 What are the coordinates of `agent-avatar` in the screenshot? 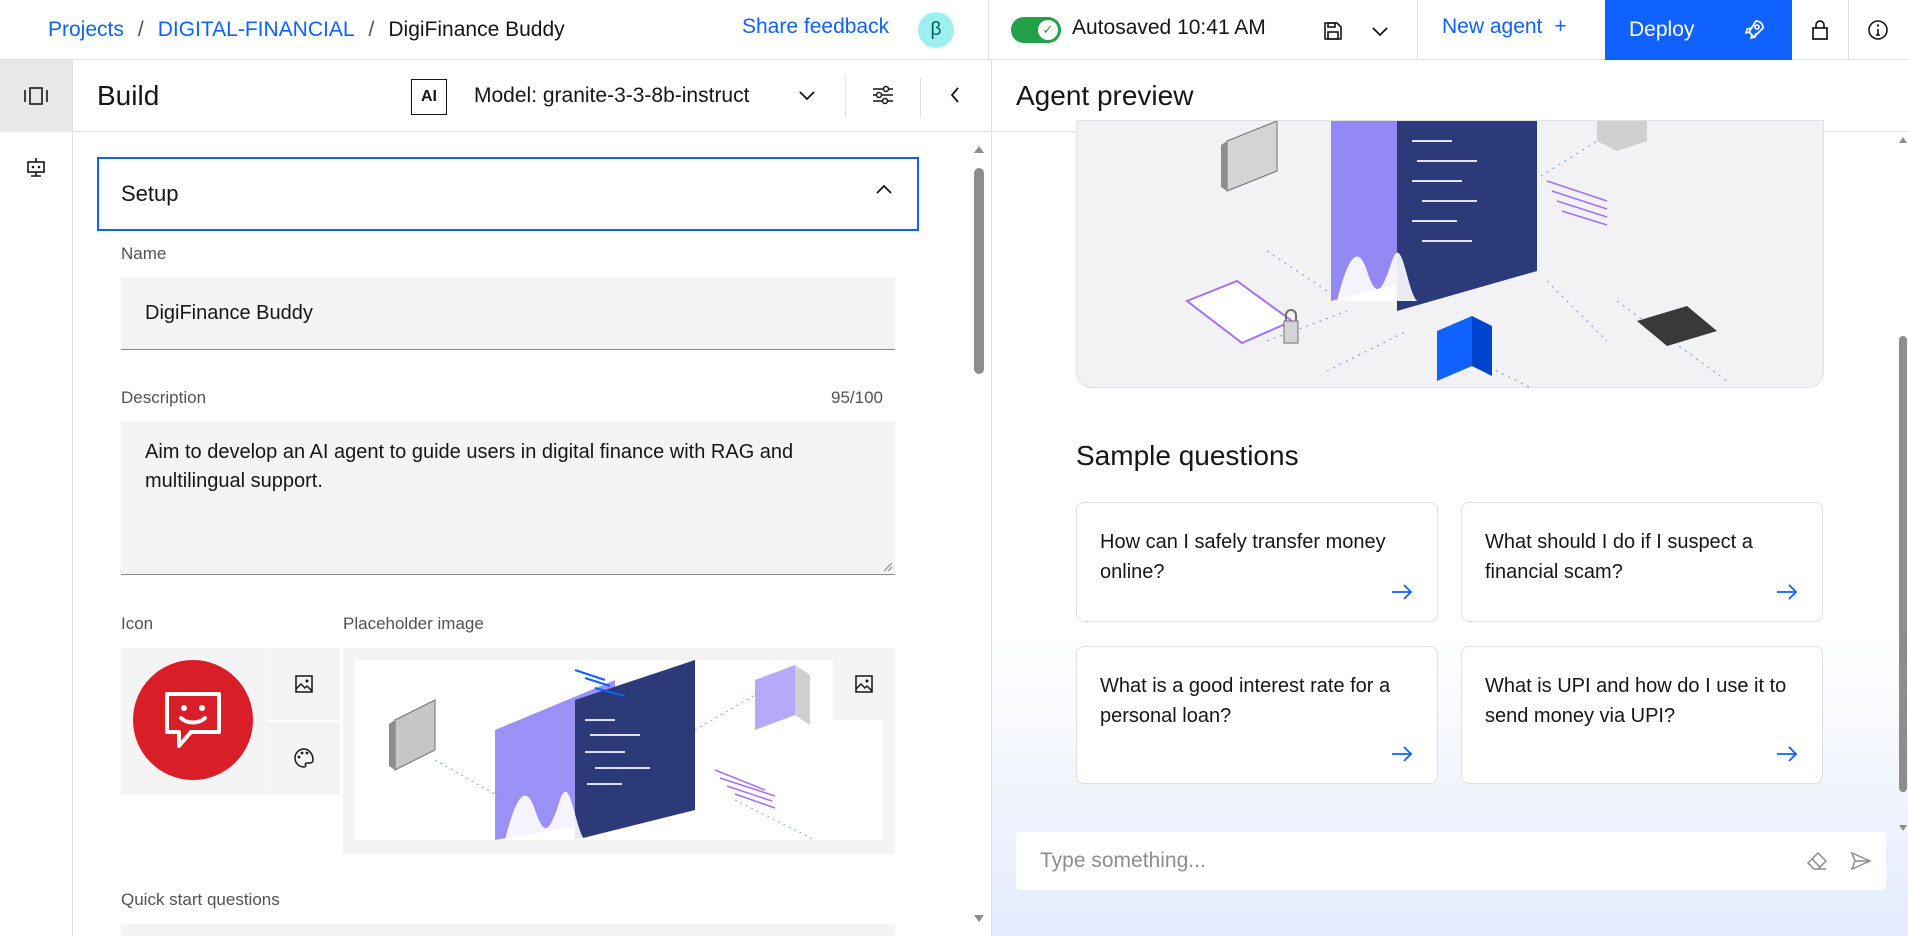 It's located at (193, 720).